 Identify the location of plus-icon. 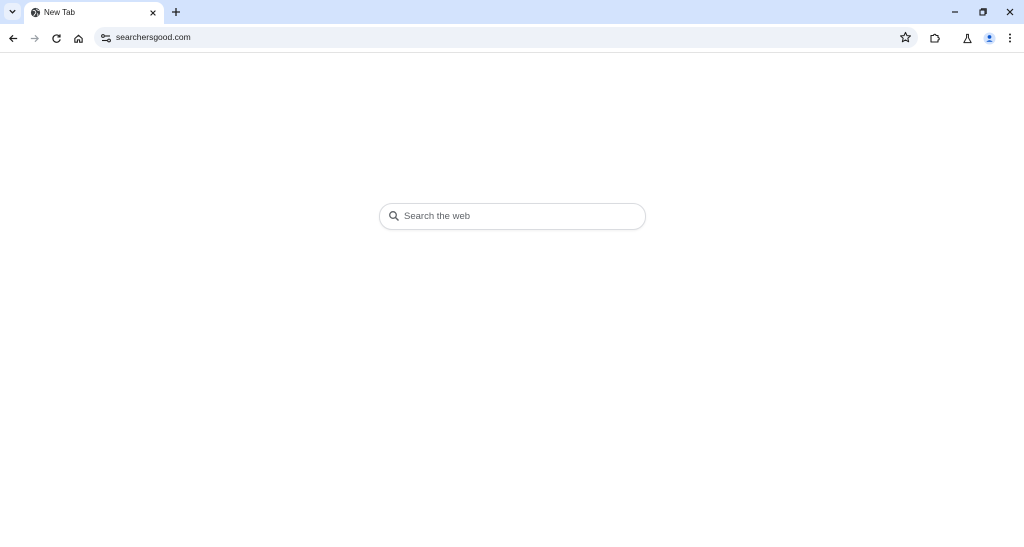
(176, 12).